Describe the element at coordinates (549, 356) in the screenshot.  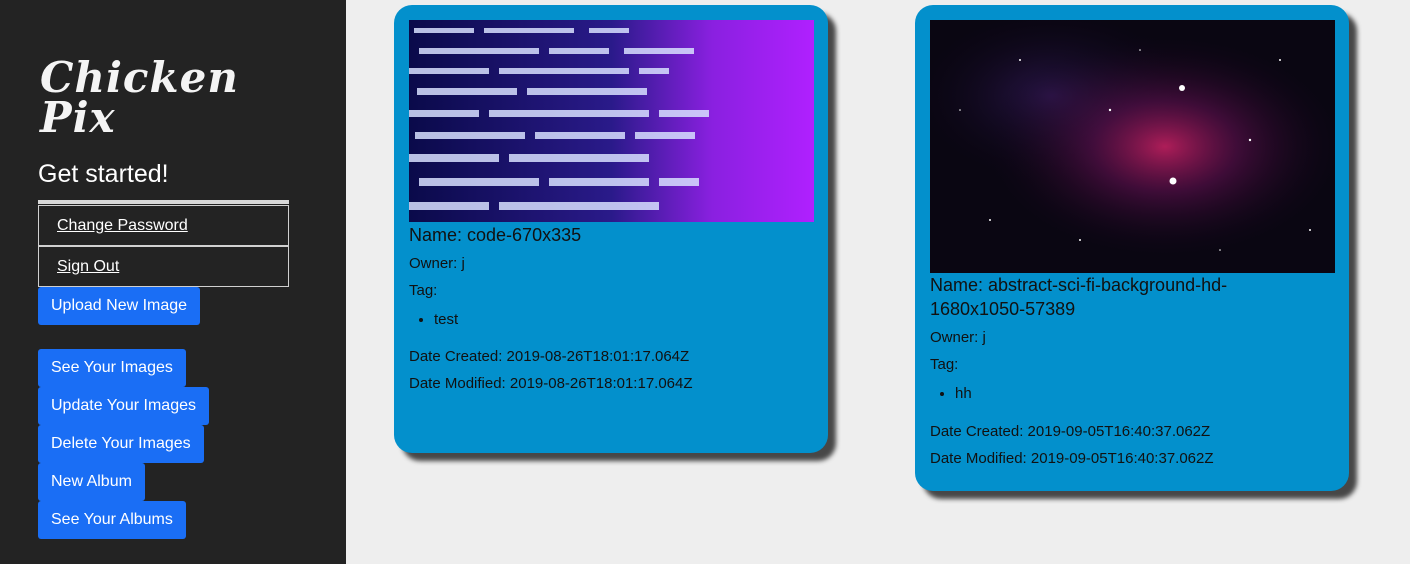
I see `image-date-created: Date Created: 2019-08-26T18:01:17.064Z` at that location.